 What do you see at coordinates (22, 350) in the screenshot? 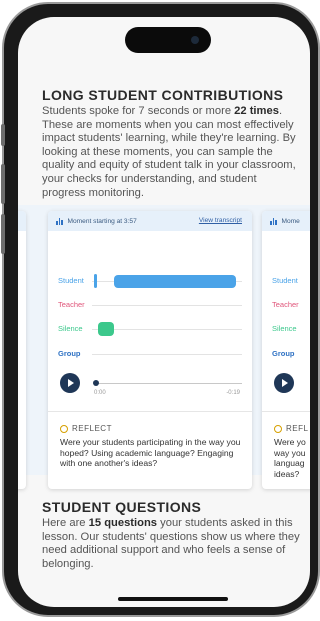
I see `moment-card-previous` at bounding box center [22, 350].